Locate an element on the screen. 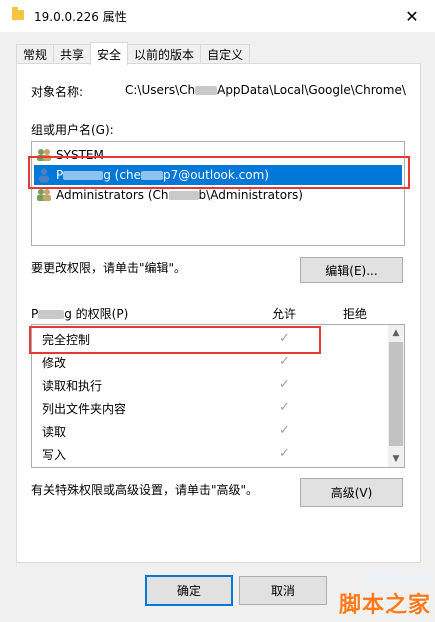 The width and height of the screenshot is (435, 622). perm-row-write: 写入 is located at coordinates (54, 454).